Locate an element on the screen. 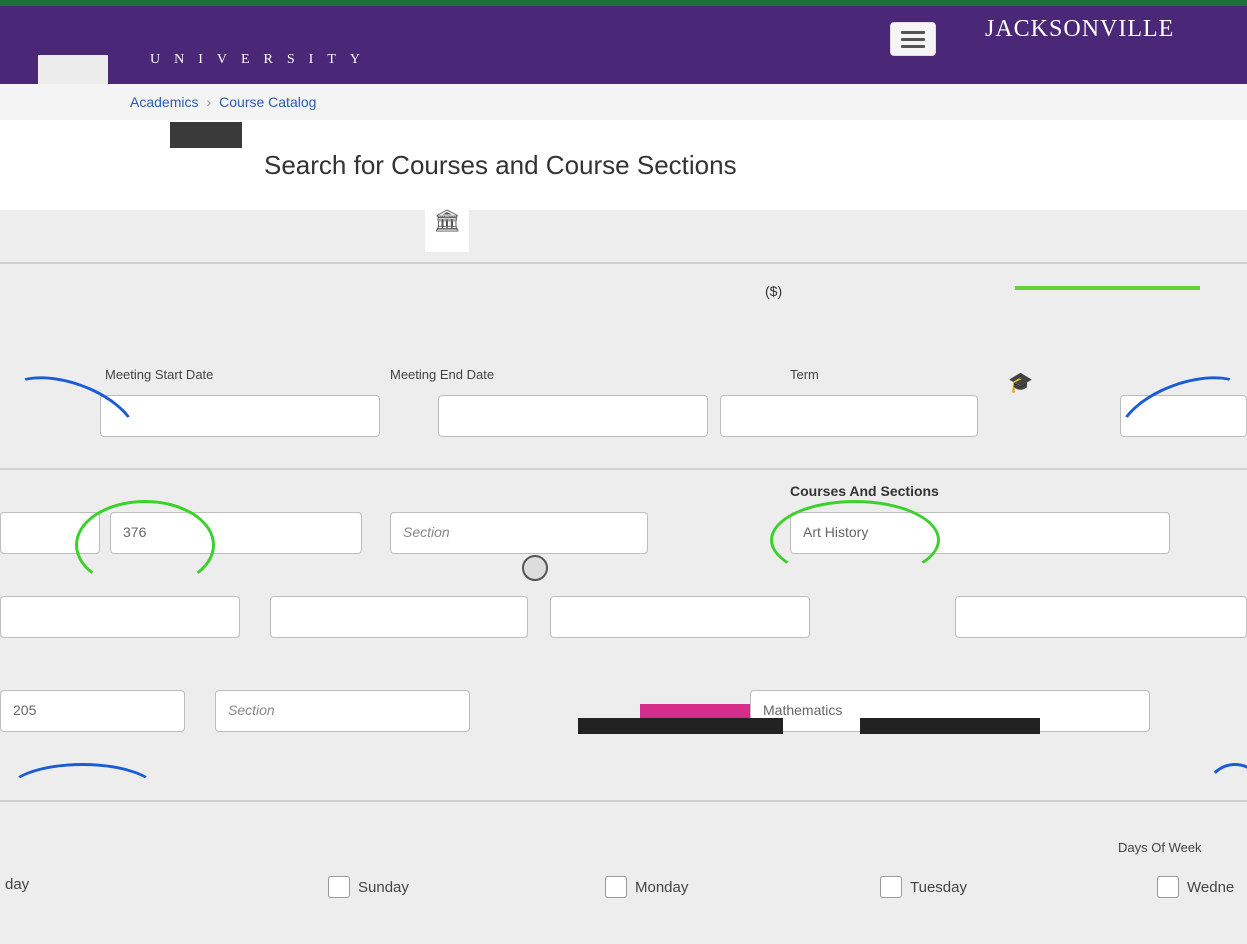 This screenshot has height=944, width=1247. accent-green-line is located at coordinates (1107, 288).